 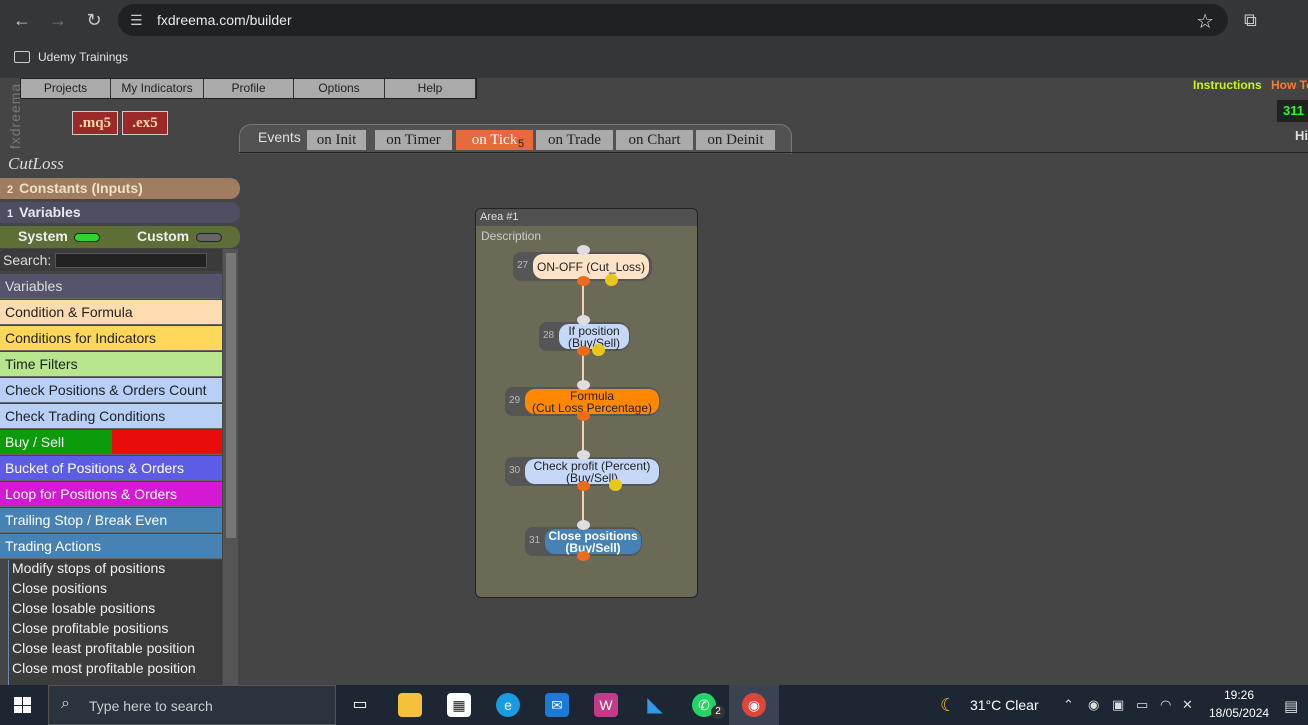 What do you see at coordinates (27, 260) in the screenshot?
I see `search-label: Search:` at bounding box center [27, 260].